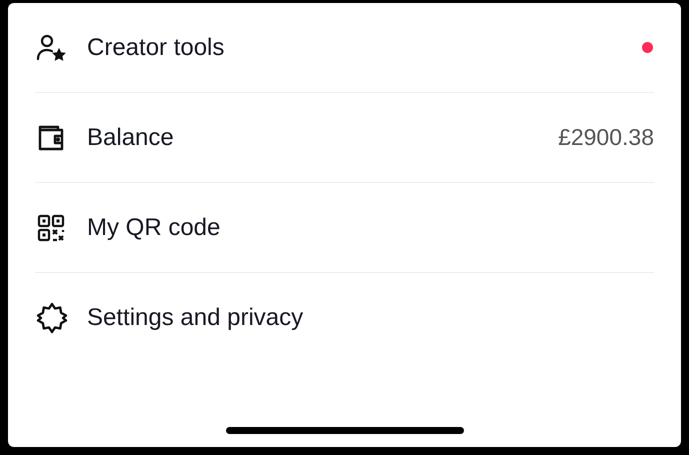  Describe the element at coordinates (606, 137) in the screenshot. I see `balance-amount: £2900.38` at that location.